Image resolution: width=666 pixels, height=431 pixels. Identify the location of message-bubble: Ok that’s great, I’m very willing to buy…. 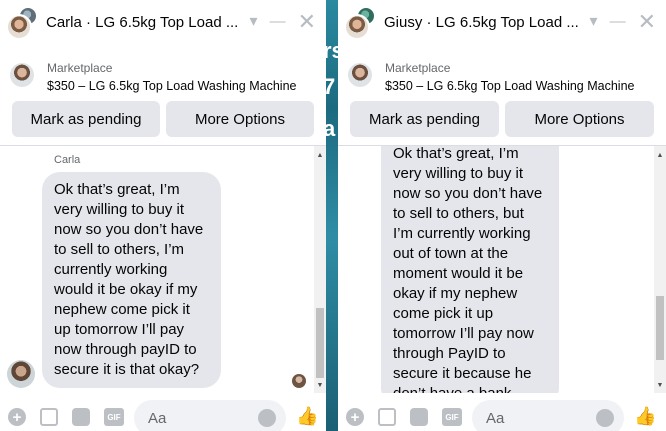
(131, 280).